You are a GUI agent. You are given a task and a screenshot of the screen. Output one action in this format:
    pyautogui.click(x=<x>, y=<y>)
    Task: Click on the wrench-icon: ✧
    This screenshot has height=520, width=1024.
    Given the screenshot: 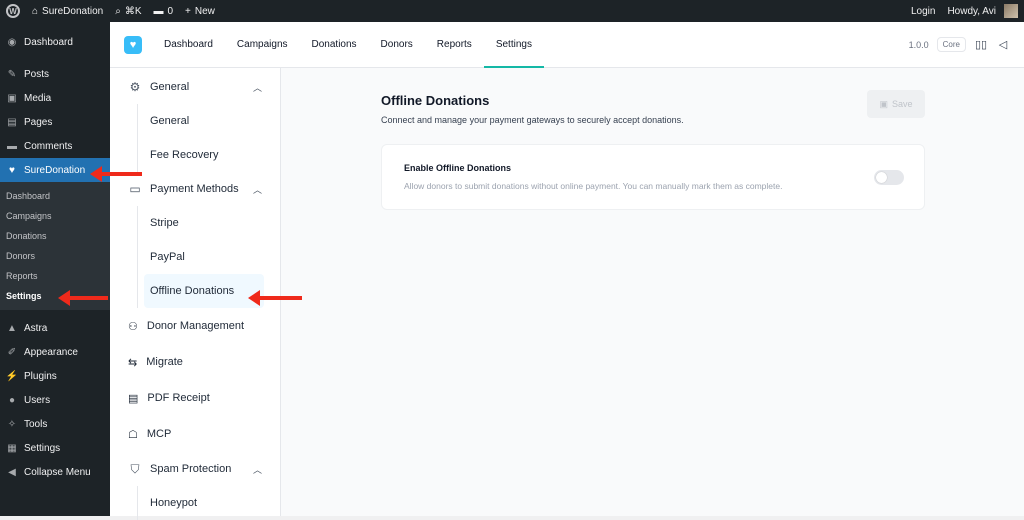 What is the action you would take?
    pyautogui.click(x=12, y=424)
    